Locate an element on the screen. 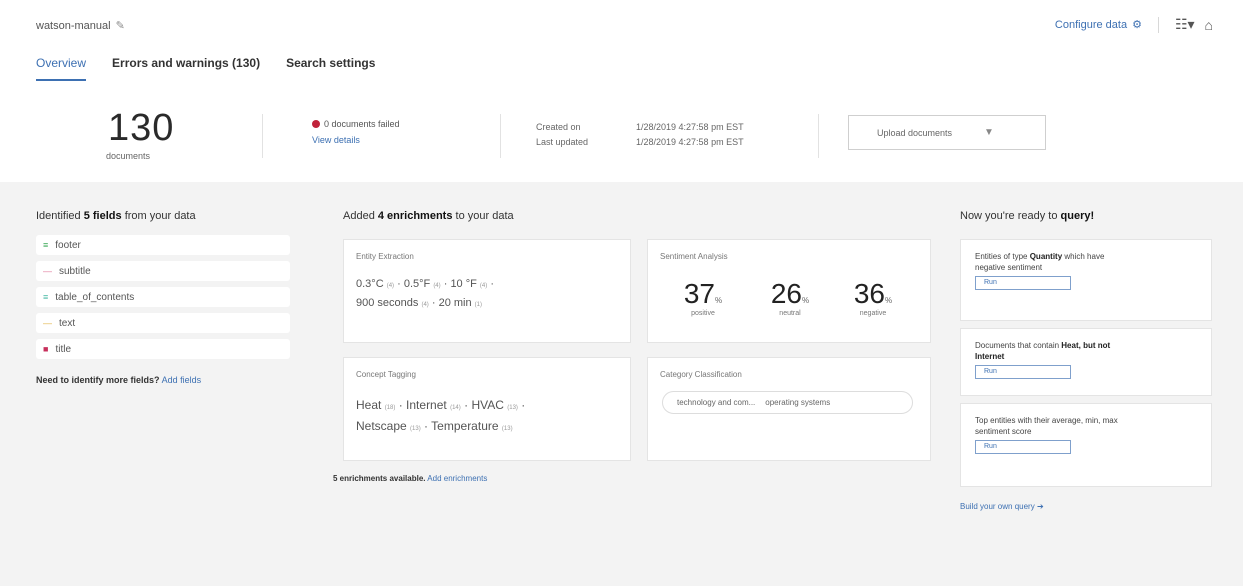 The width and height of the screenshot is (1243, 586). enrichments-title-suffix: to your data is located at coordinates (484, 216).